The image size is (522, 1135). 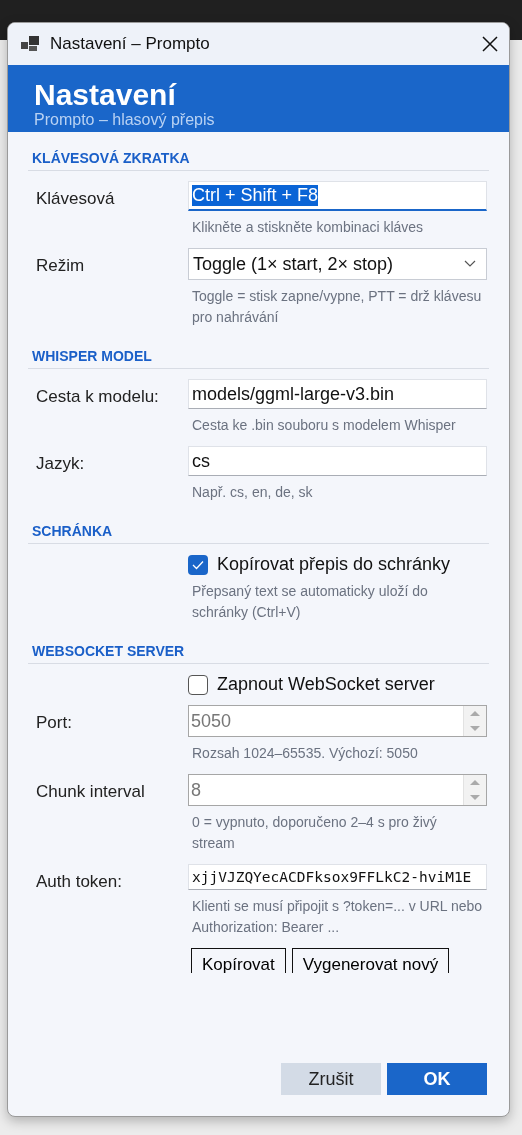 I want to click on action-button: Kopírovat, so click(x=238, y=960).